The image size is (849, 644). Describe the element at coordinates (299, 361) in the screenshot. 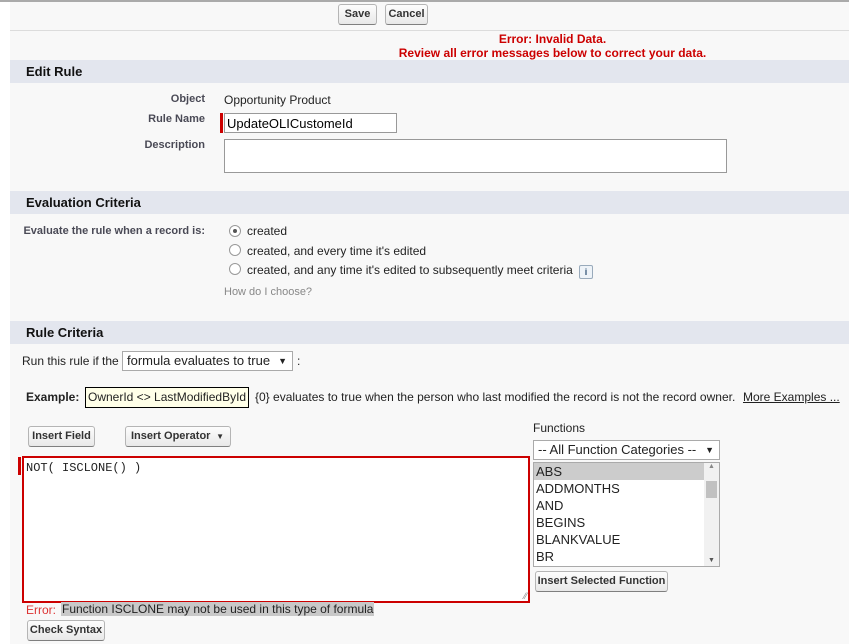

I see `run-rule-suffix: :` at that location.